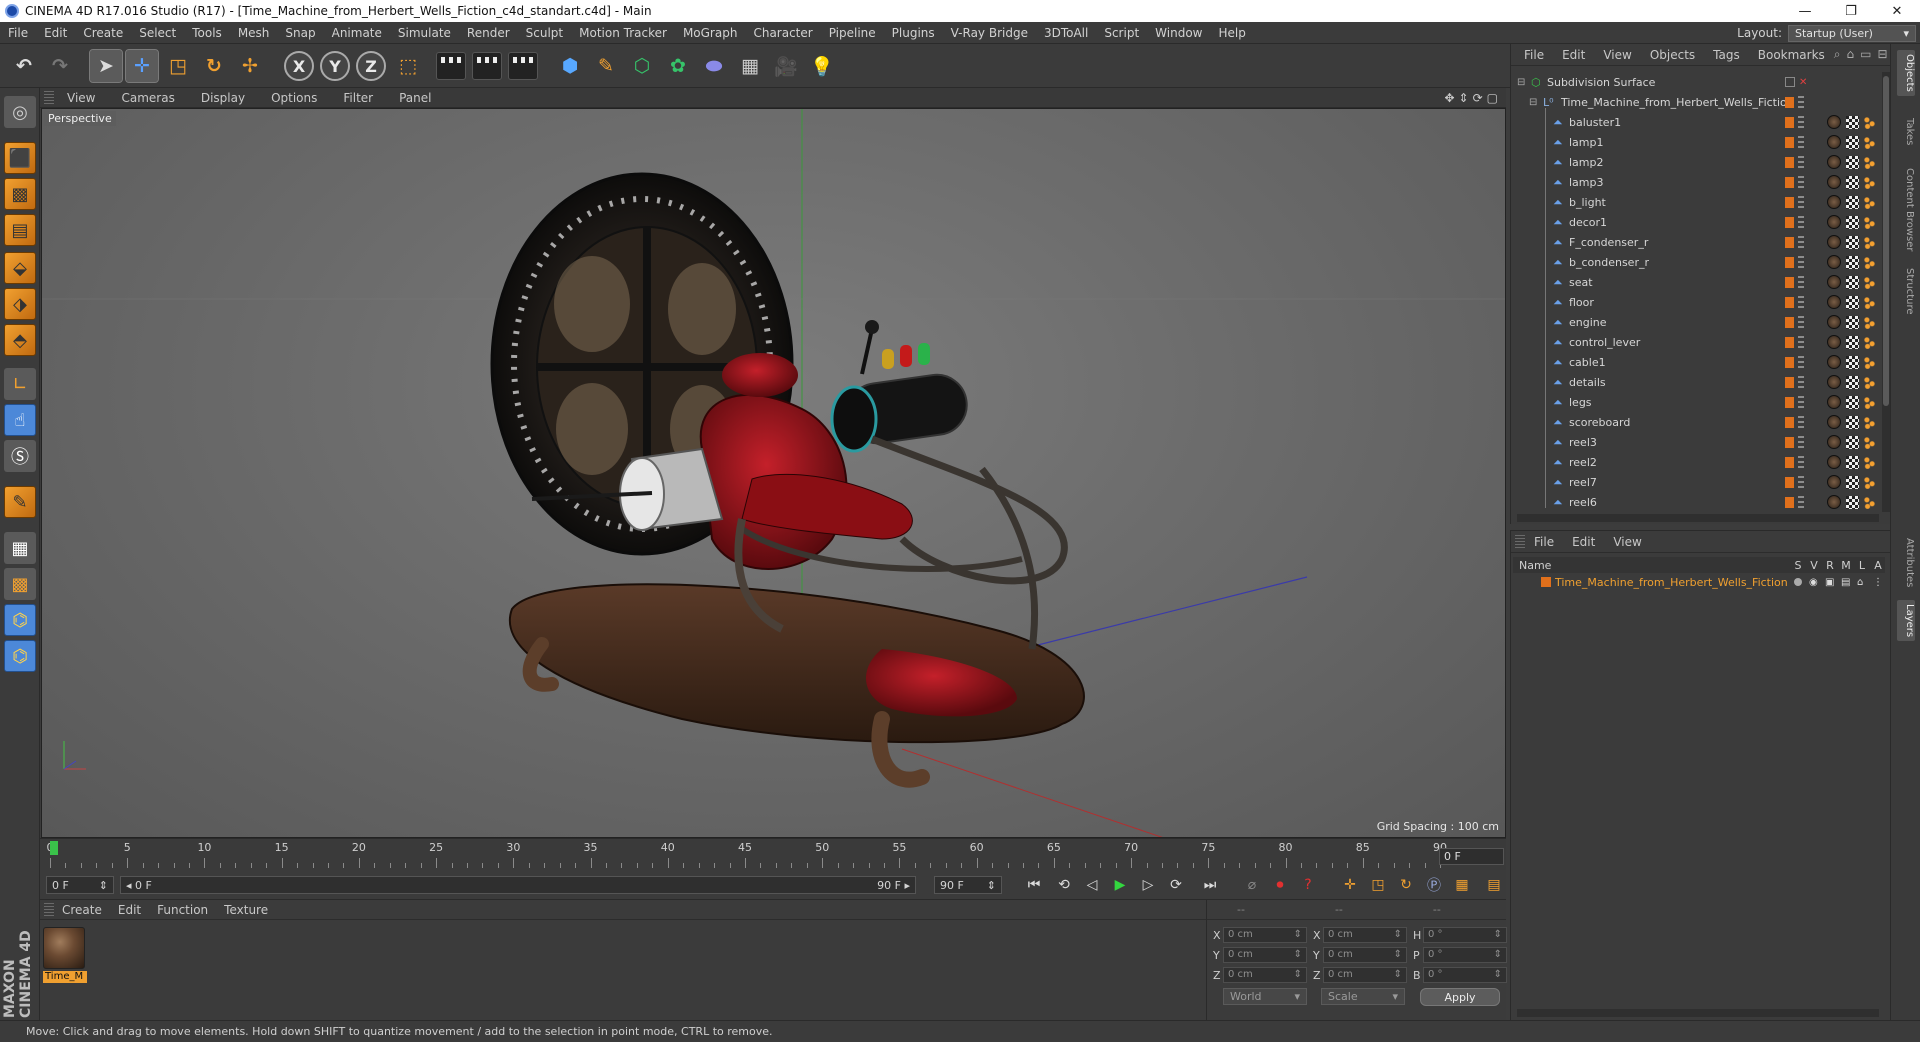  Describe the element at coordinates (1813, 582) in the screenshot. I see `eye-icon: ◉` at that location.